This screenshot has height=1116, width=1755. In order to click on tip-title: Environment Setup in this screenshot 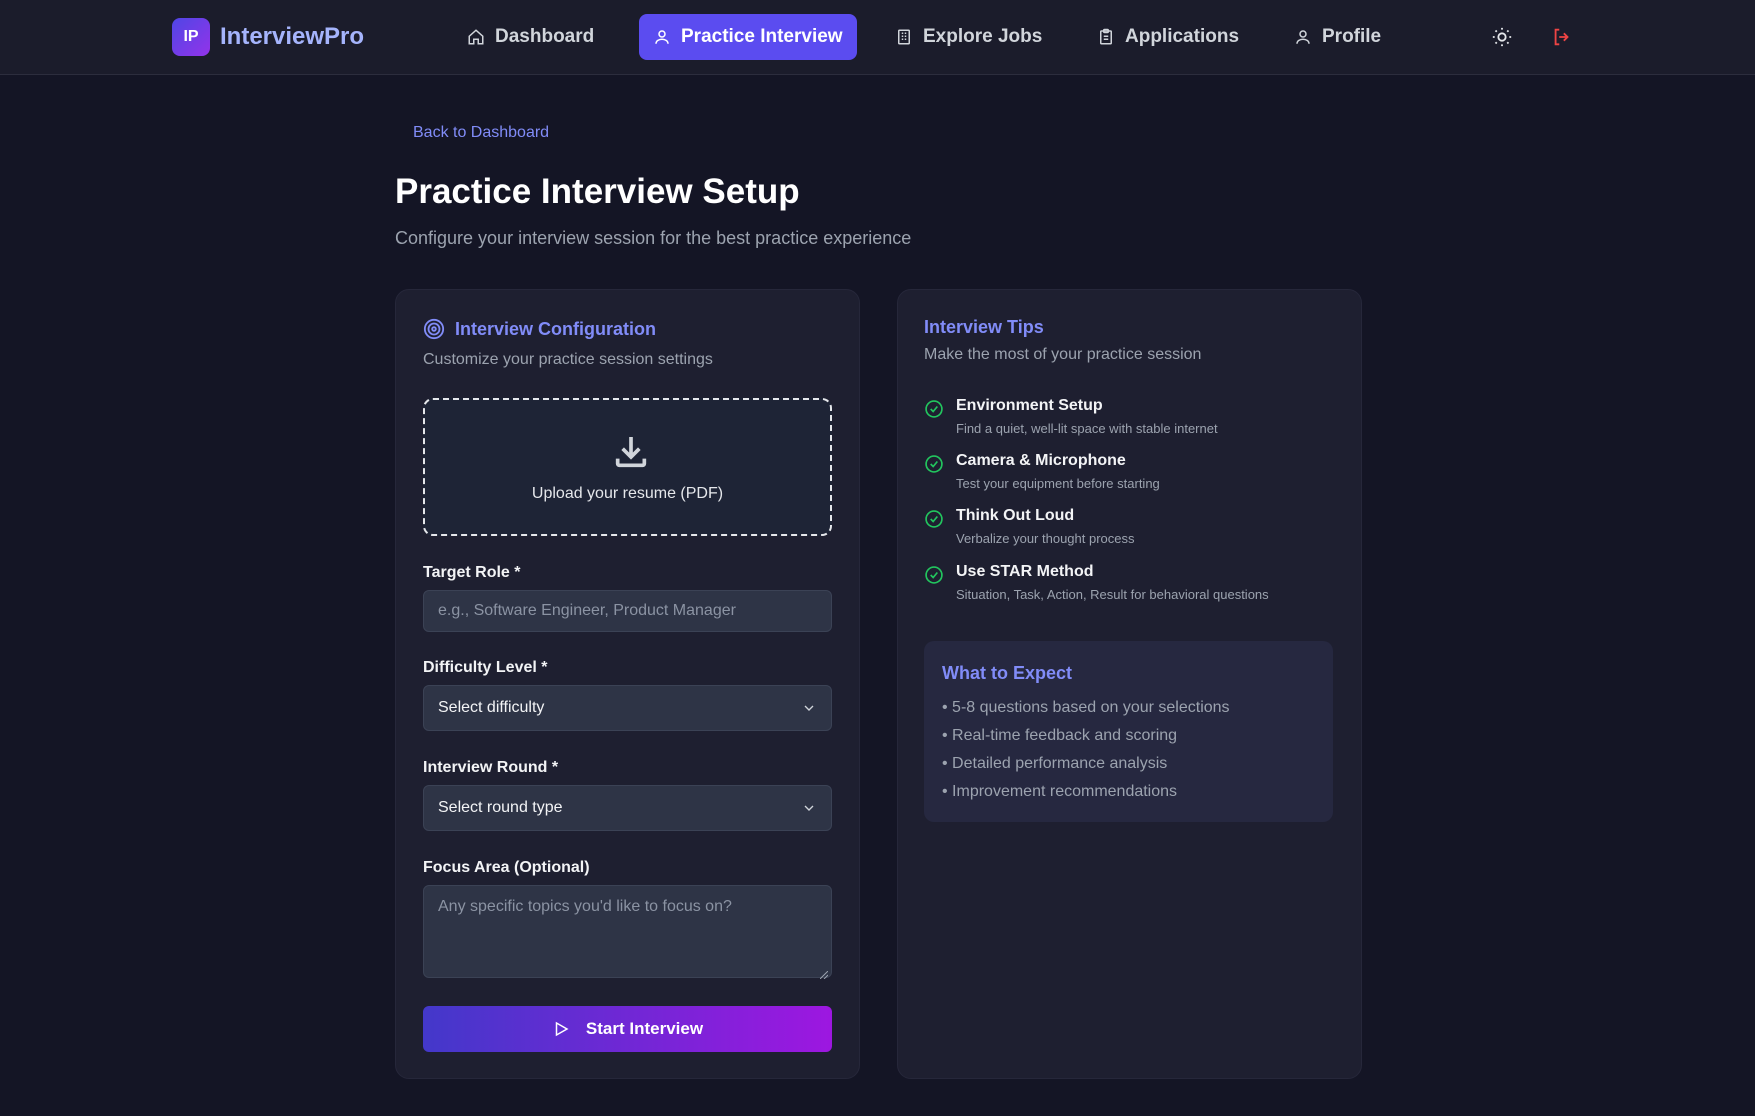, I will do `click(1029, 405)`.